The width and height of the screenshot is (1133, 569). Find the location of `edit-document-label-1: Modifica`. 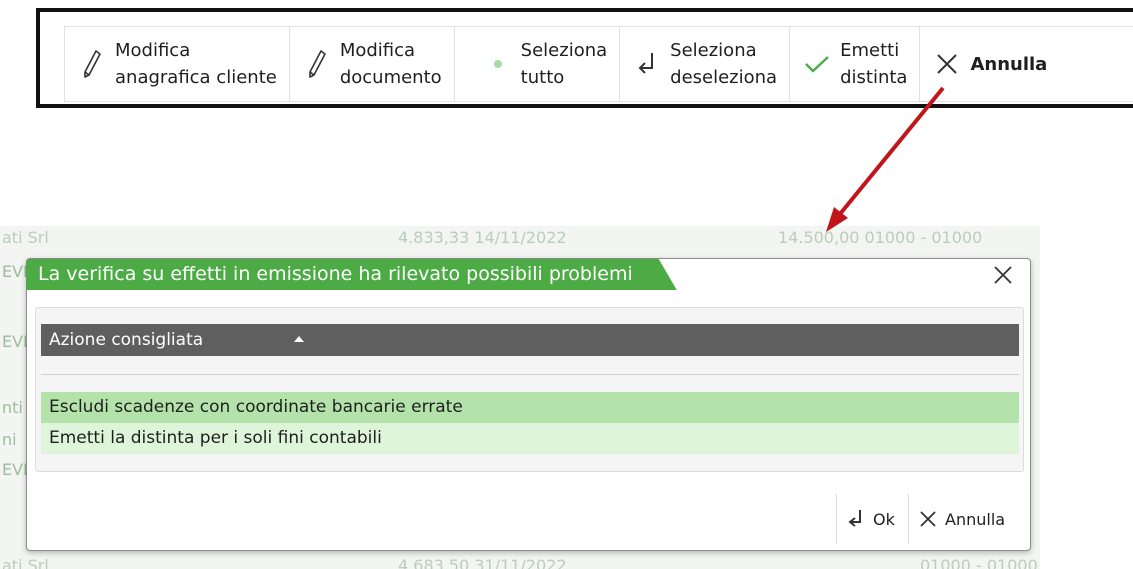

edit-document-label-1: Modifica is located at coordinates (377, 50).